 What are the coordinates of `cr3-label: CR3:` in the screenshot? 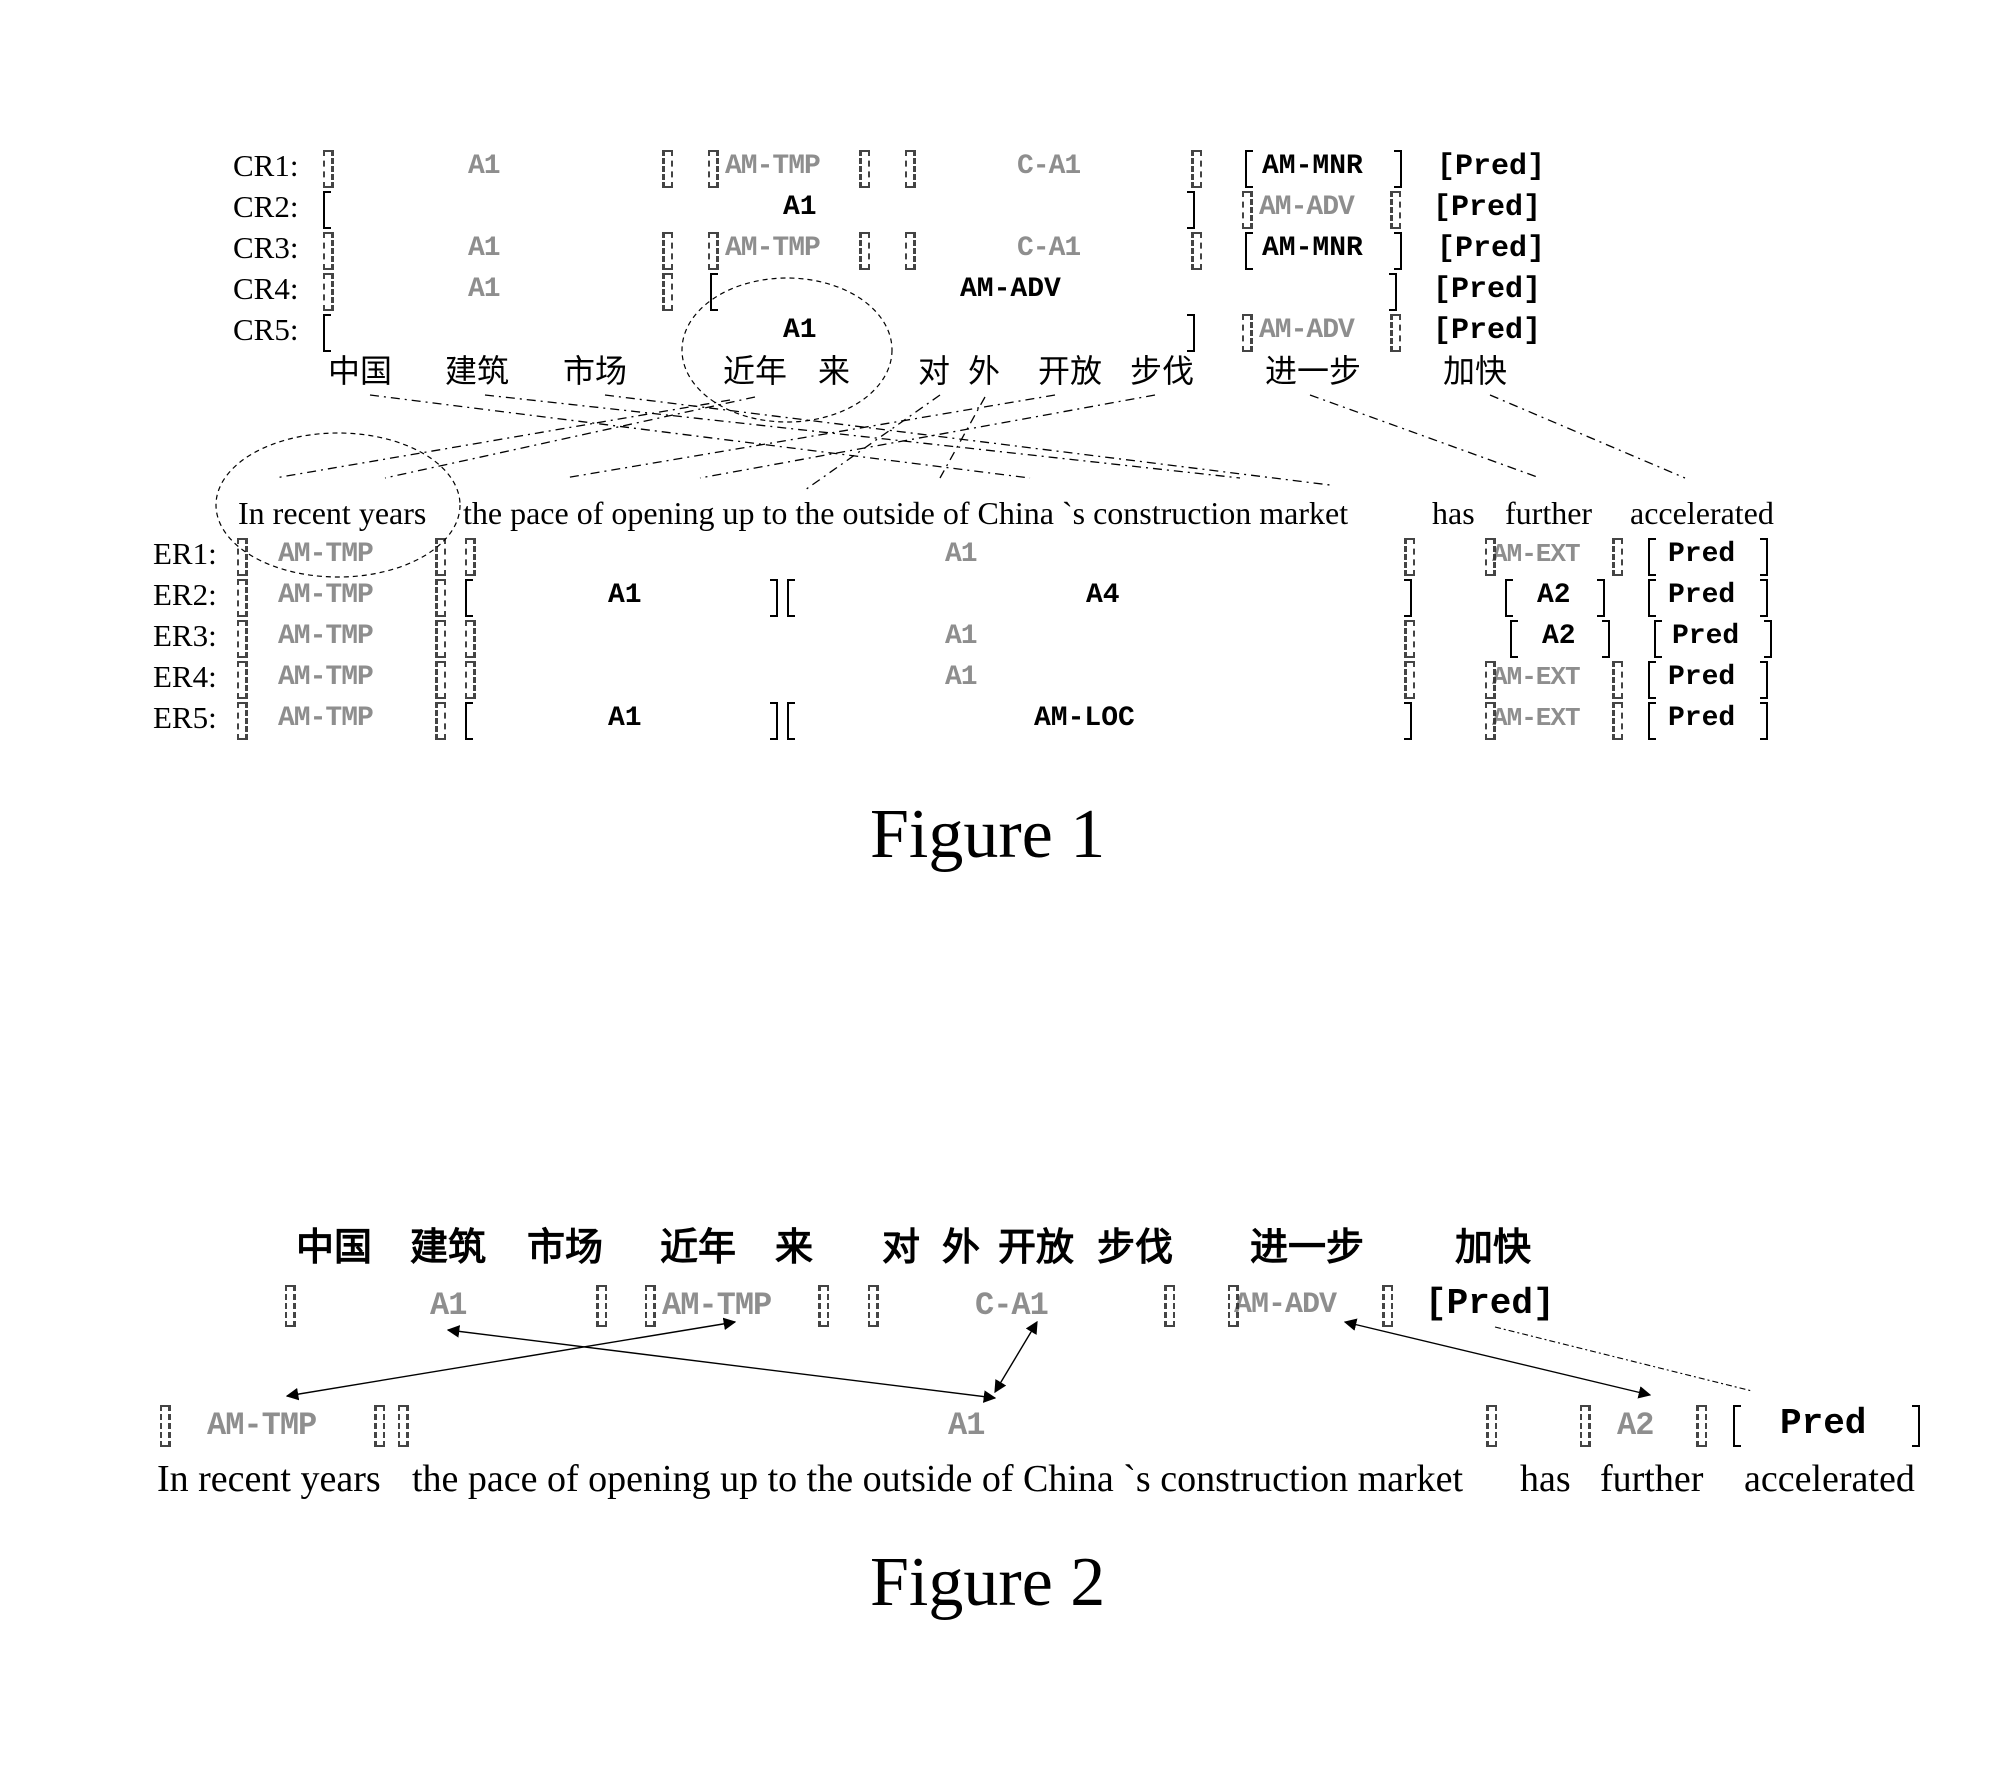 It's located at (266, 247).